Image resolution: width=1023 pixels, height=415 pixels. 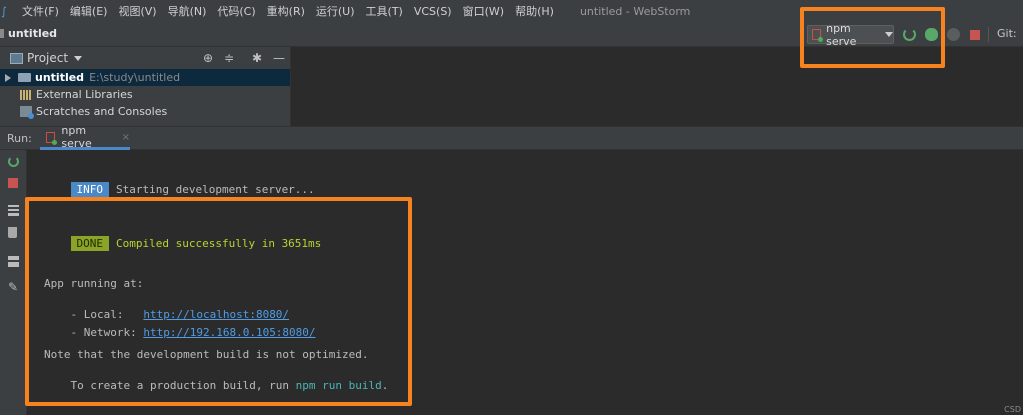 What do you see at coordinates (13, 161) in the screenshot?
I see `rerun-icon` at bounding box center [13, 161].